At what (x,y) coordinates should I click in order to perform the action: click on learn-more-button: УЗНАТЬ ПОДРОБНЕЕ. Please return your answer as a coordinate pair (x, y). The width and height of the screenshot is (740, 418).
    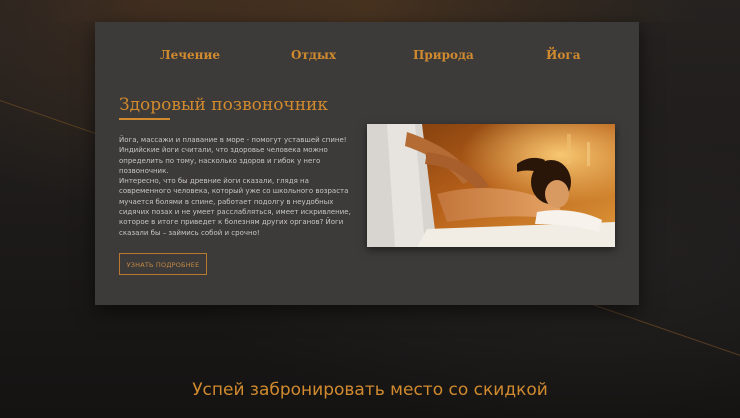
    Looking at the image, I should click on (163, 264).